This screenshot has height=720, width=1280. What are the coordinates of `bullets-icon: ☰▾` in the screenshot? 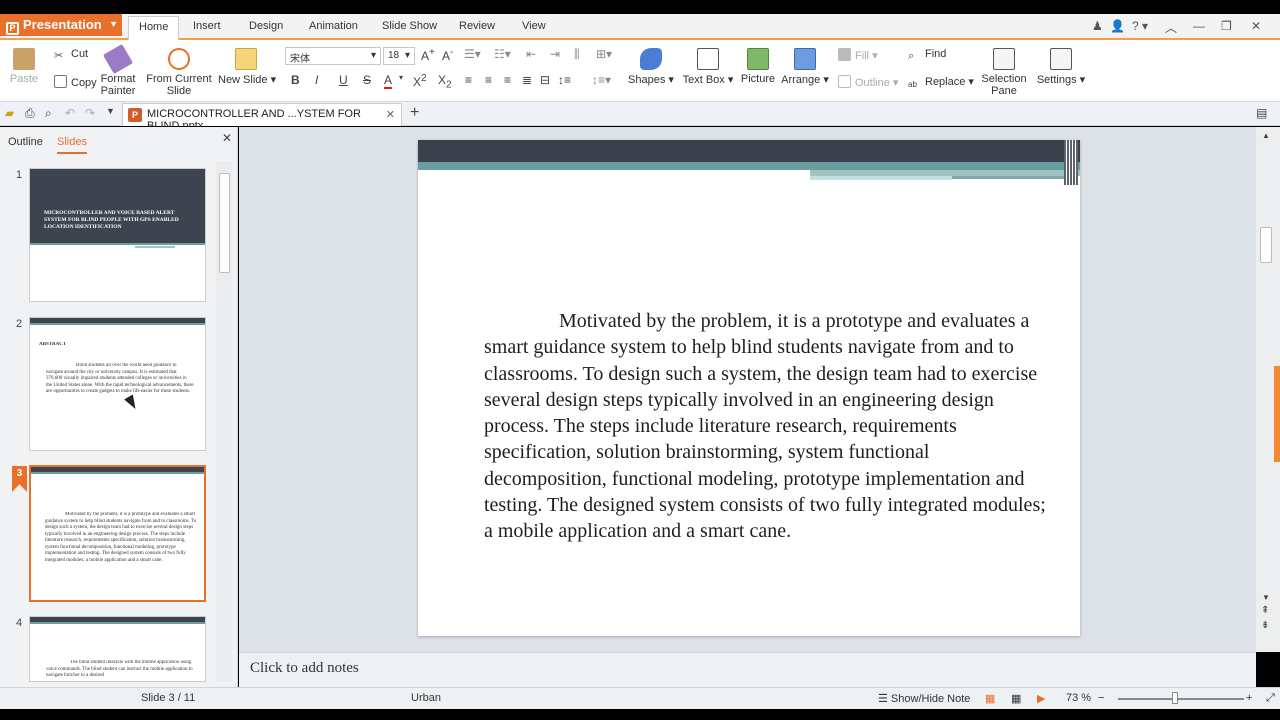 It's located at (472, 54).